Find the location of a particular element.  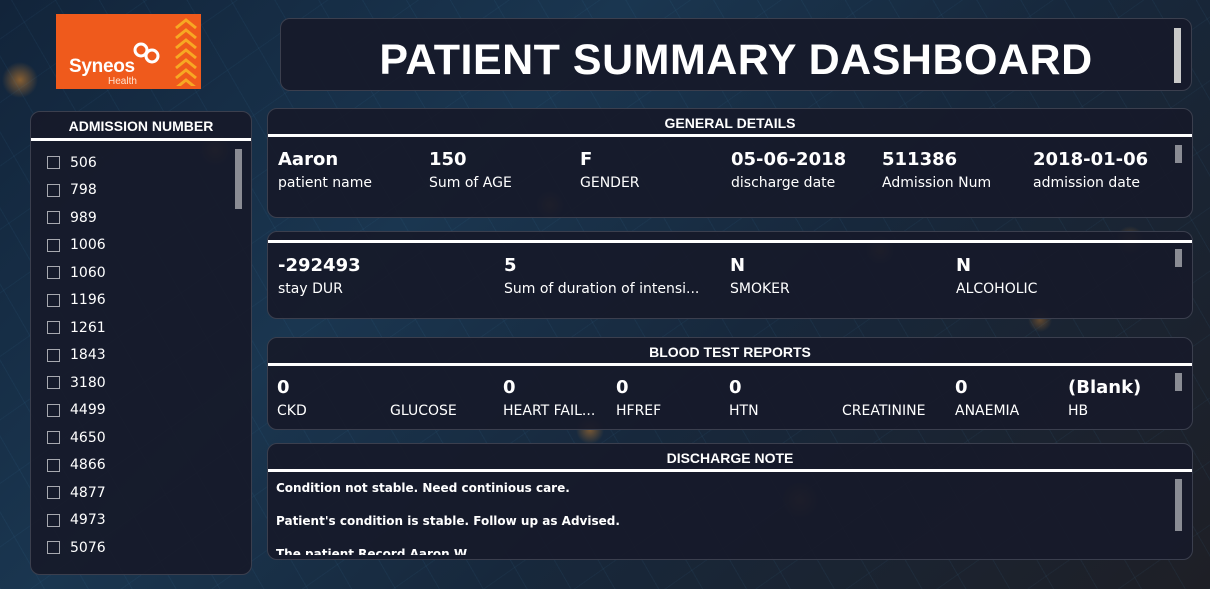

slicer-item: 4499 is located at coordinates (139, 411).